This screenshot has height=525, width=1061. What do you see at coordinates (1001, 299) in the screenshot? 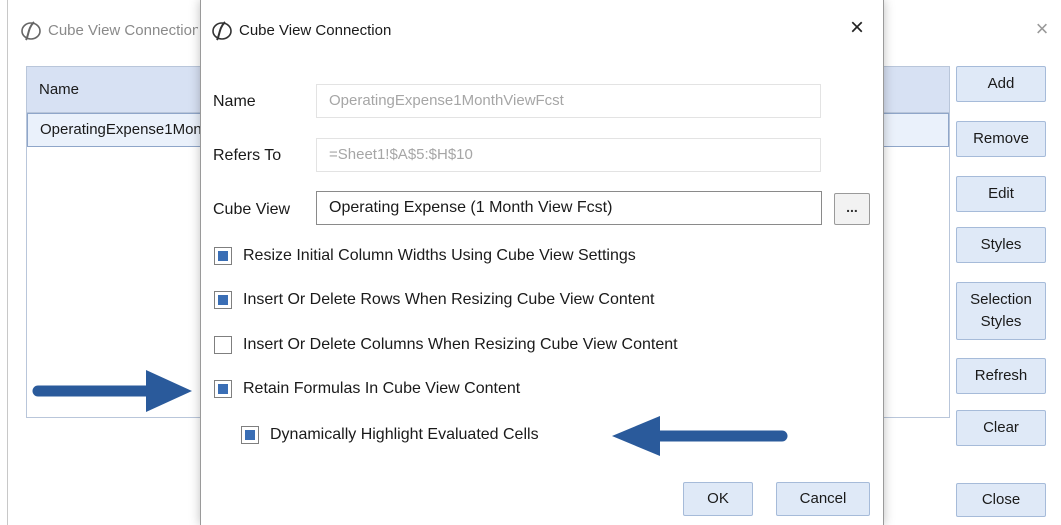
I see `selection-styles-line1: Selection` at bounding box center [1001, 299].